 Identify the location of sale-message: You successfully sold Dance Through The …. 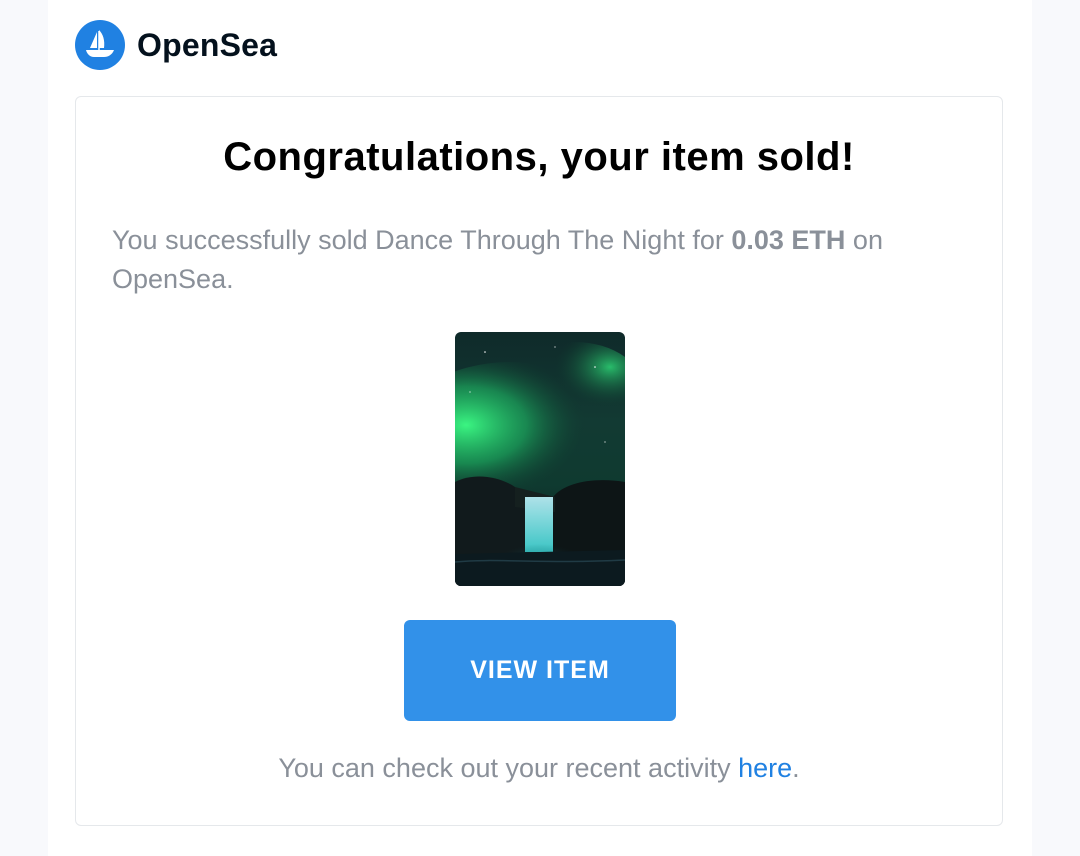
(542, 260).